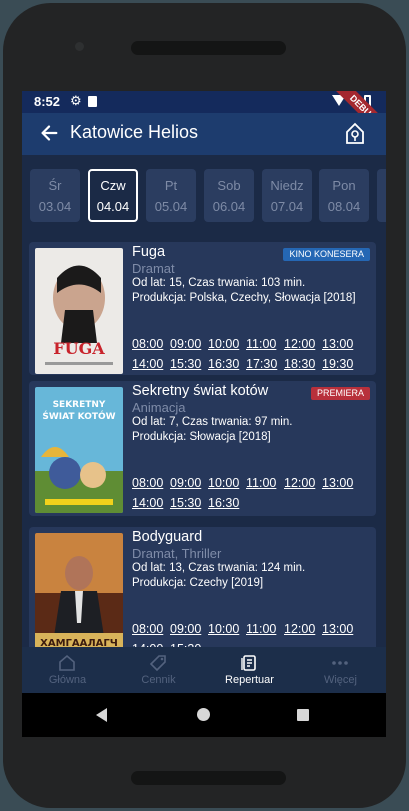 This screenshot has width=409, height=811. I want to click on movie-title: Bodyguard, so click(167, 537).